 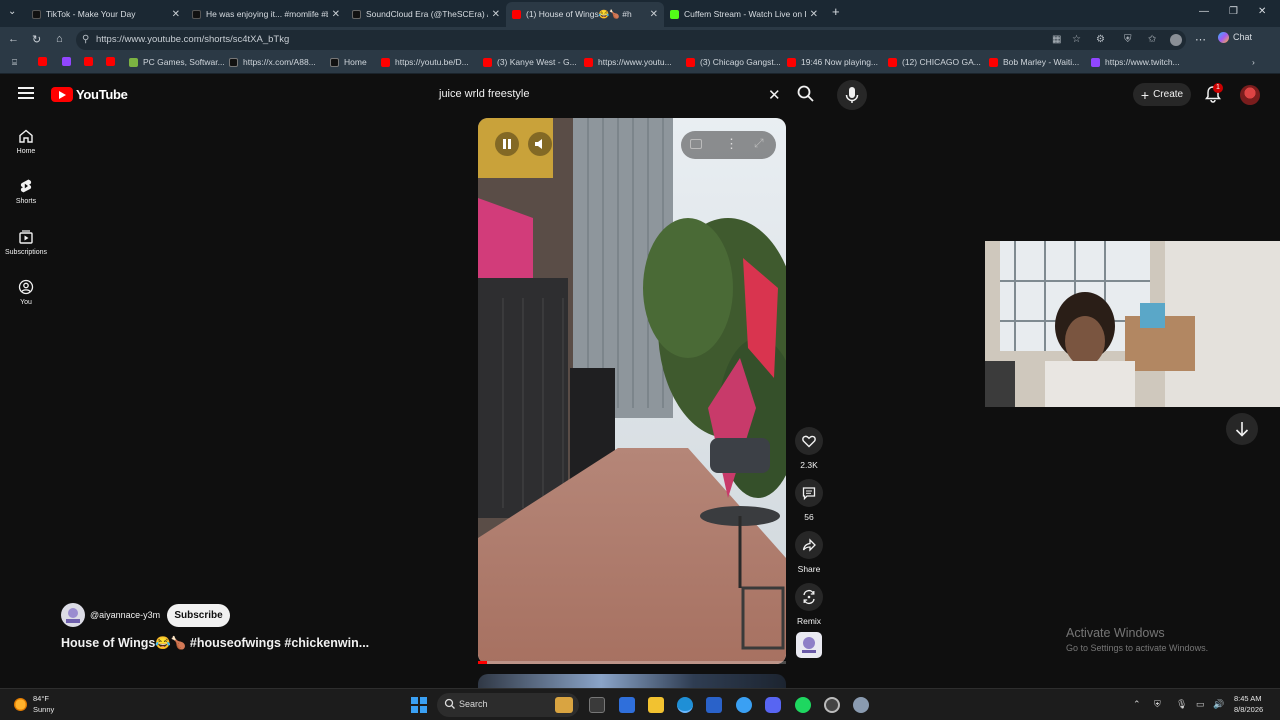 What do you see at coordinates (696, 144) in the screenshot?
I see `captions-icon` at bounding box center [696, 144].